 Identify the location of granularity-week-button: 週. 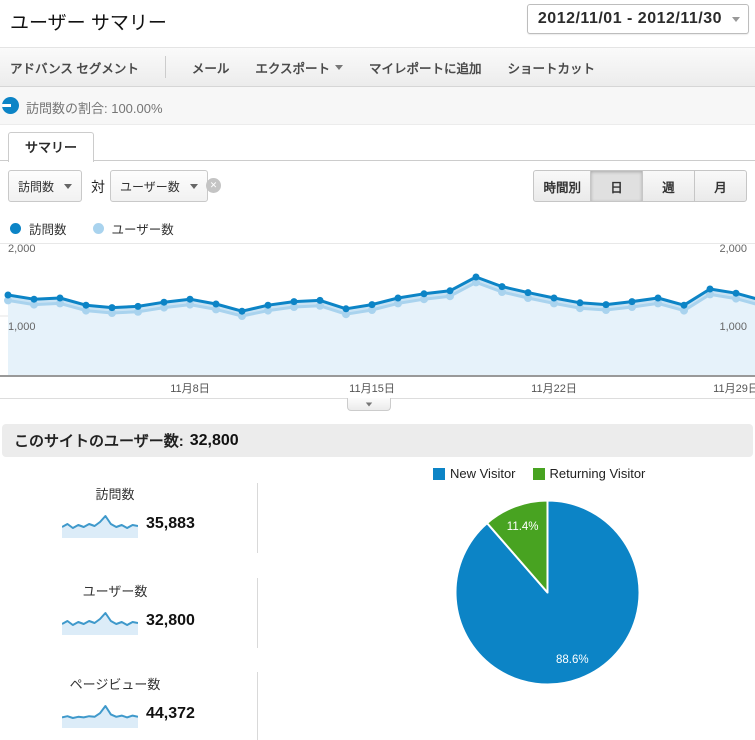
(668, 186).